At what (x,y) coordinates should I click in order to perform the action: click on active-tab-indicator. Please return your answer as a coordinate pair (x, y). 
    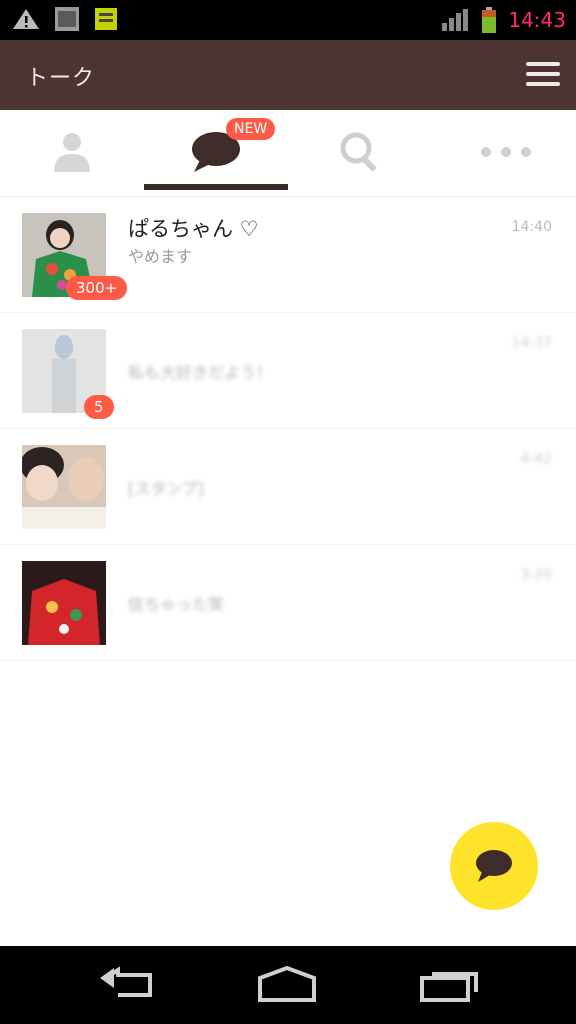
    Looking at the image, I should click on (216, 187).